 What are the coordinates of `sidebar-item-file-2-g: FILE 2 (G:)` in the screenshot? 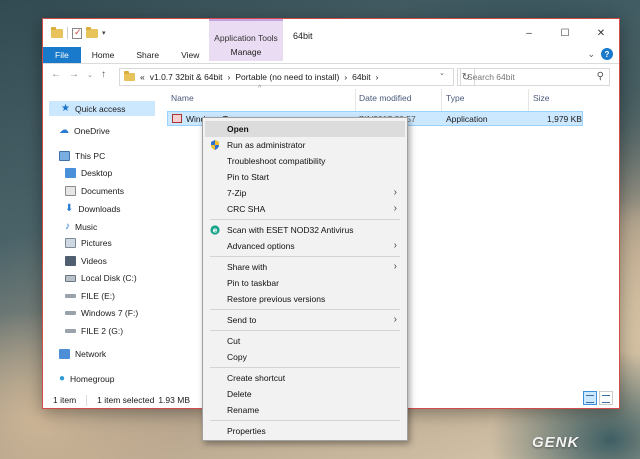 It's located at (94, 331).